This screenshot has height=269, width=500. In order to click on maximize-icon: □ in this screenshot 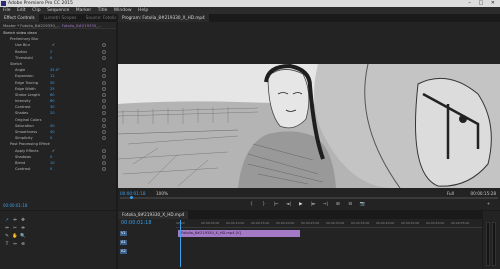, I will do `click(482, 3)`.